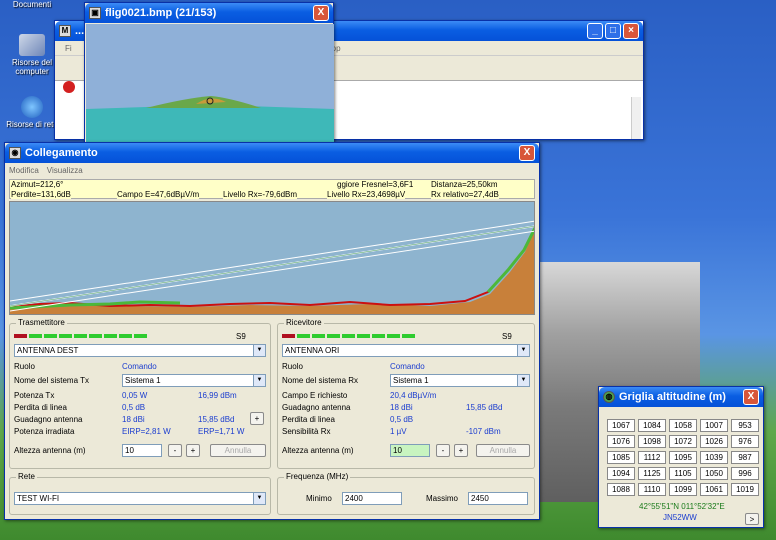  I want to click on grid-next-button: >, so click(752, 519).